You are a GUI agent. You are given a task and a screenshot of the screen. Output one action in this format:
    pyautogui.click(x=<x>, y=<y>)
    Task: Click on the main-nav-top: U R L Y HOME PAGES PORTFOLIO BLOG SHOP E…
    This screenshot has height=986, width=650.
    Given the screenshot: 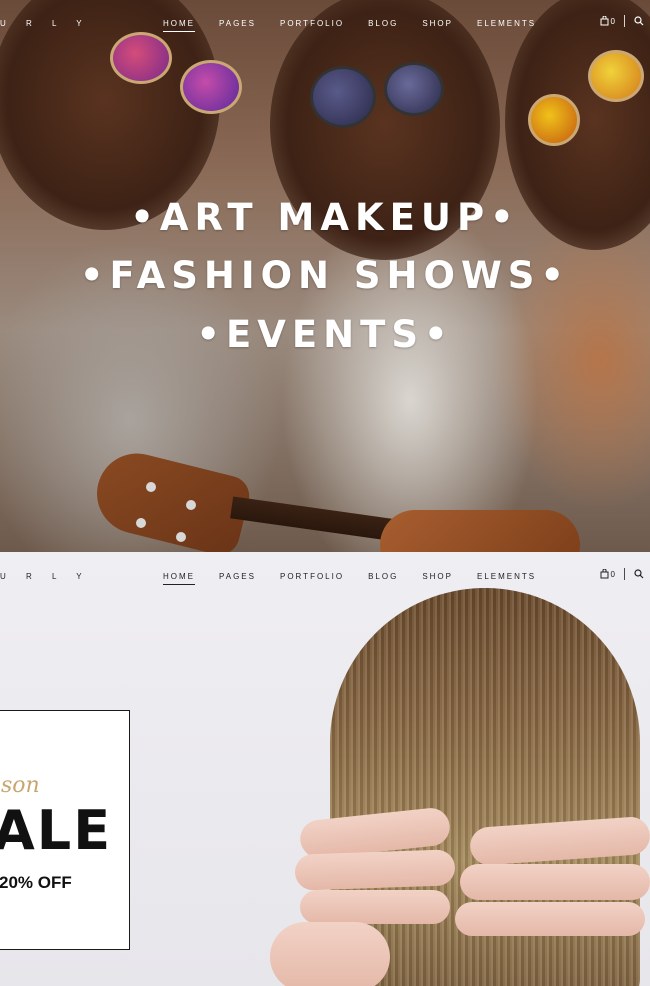 What is the action you would take?
    pyautogui.click(x=325, y=24)
    